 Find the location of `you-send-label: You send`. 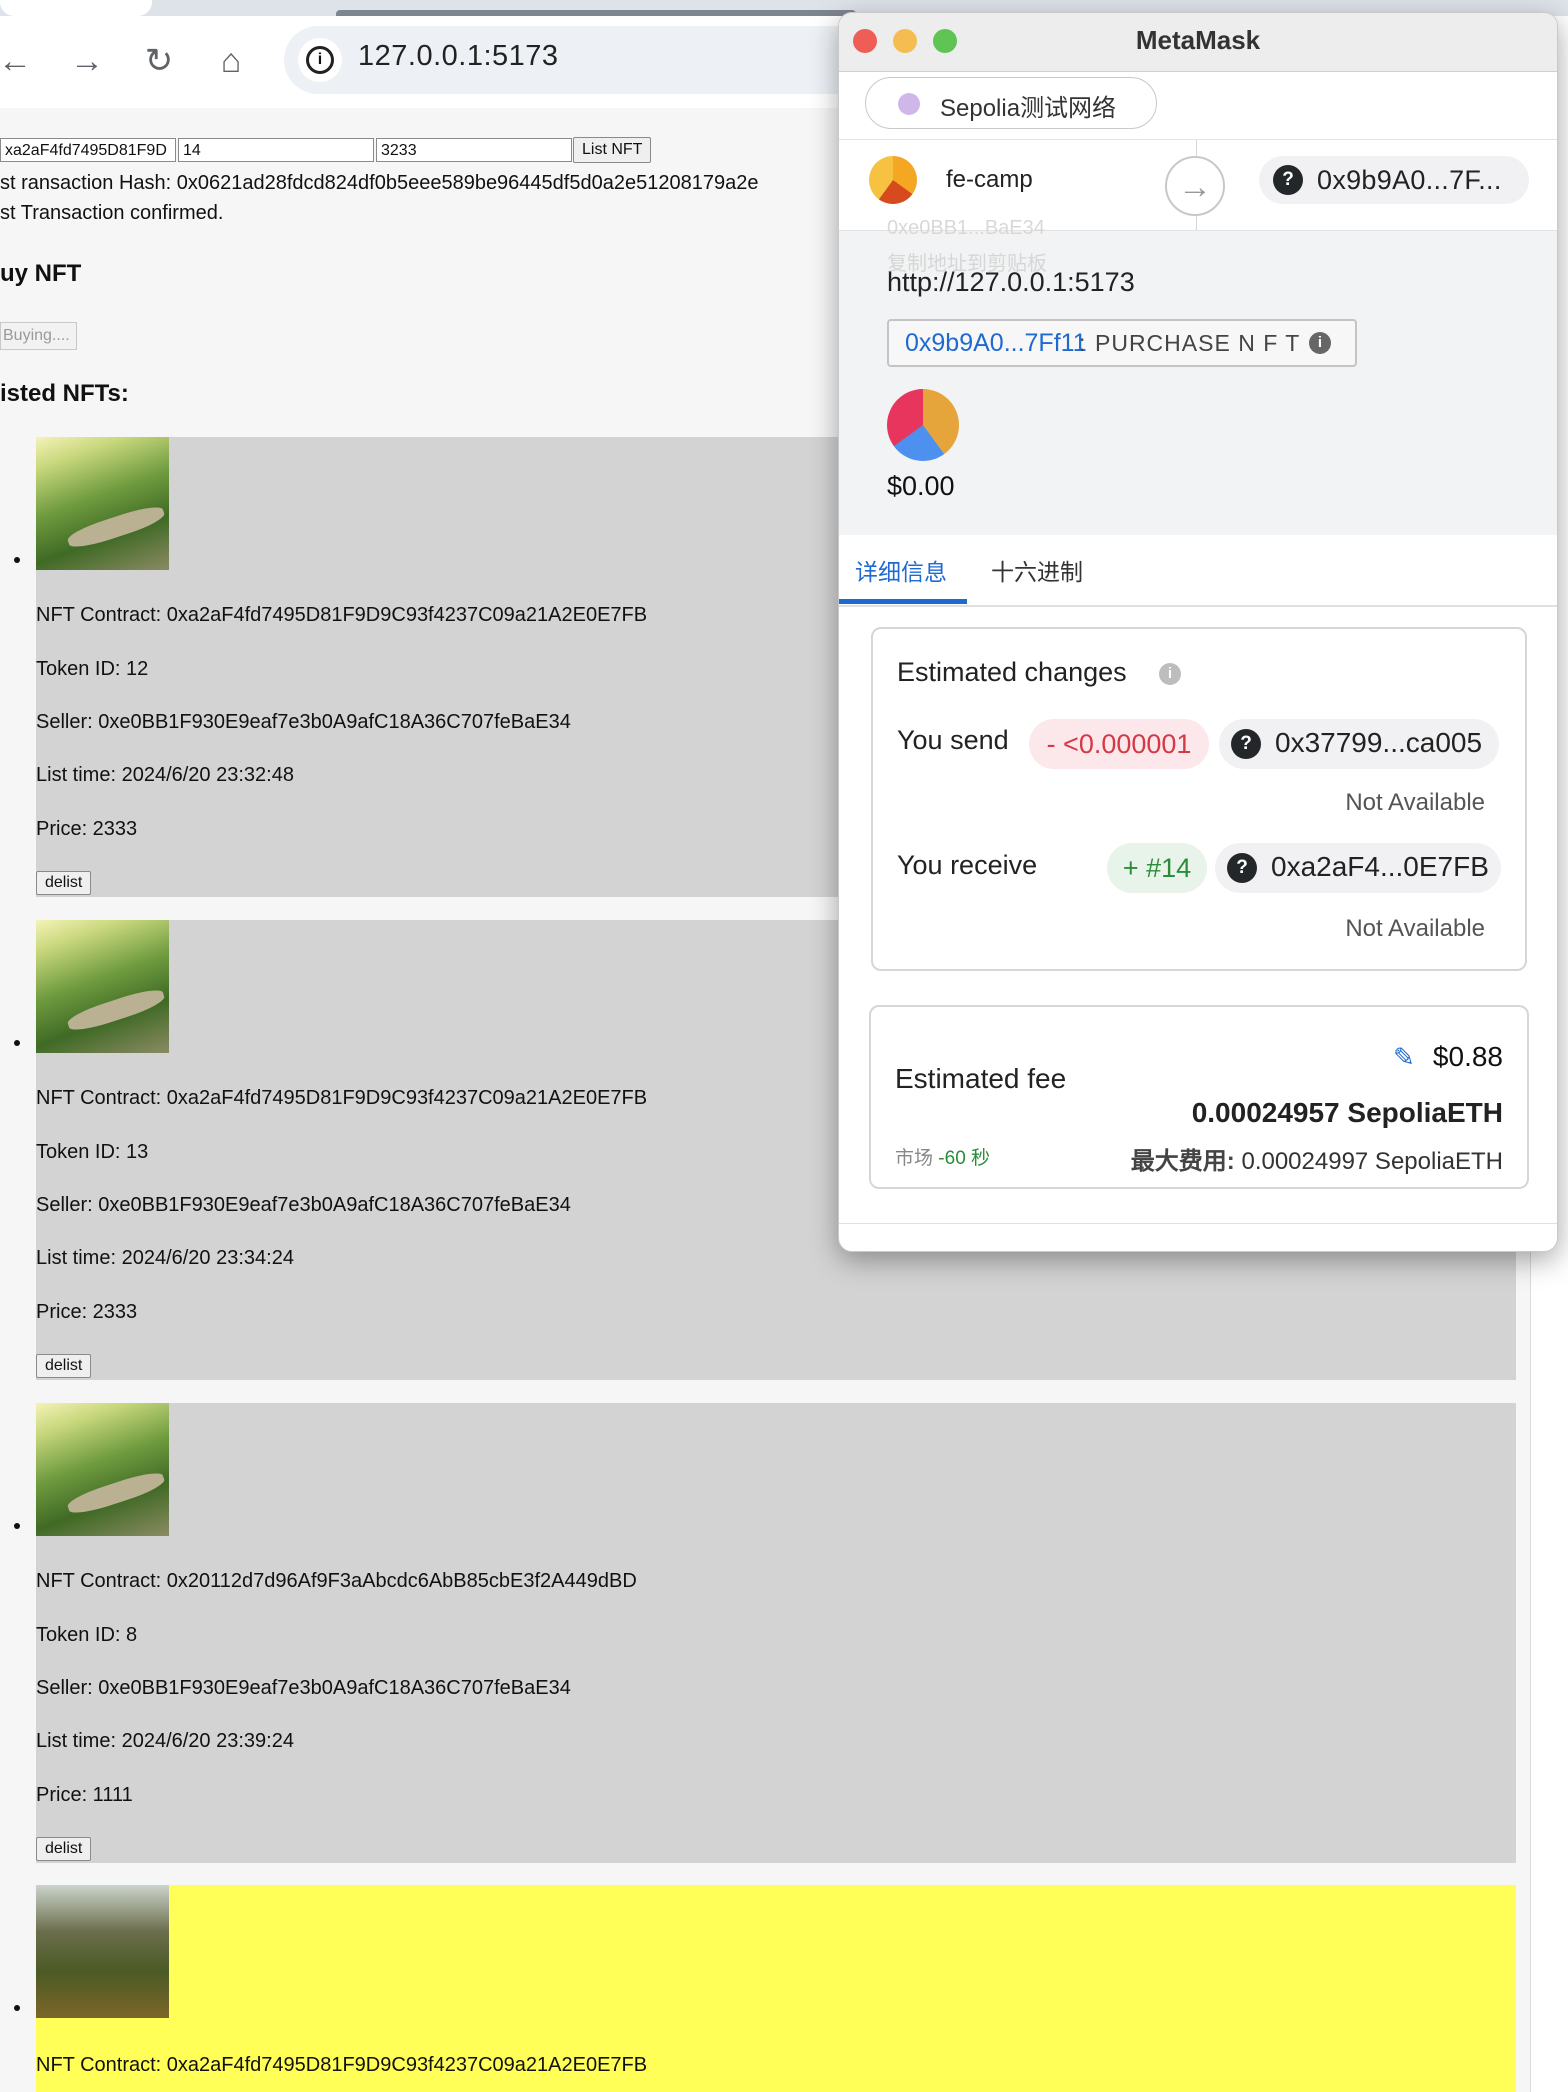

you-send-label: You send is located at coordinates (953, 740).